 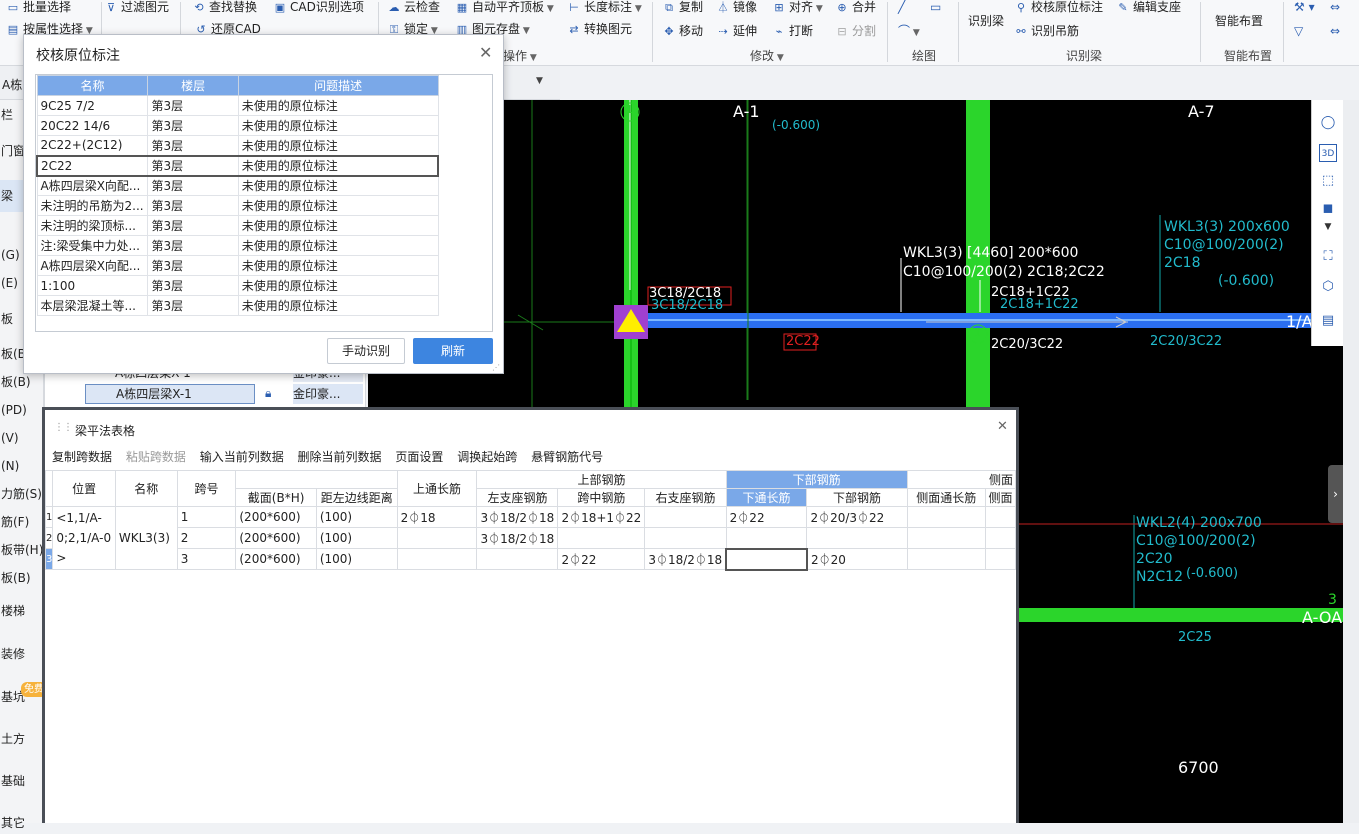 What do you see at coordinates (453, 351) in the screenshot?
I see `refresh-button: 刷新` at bounding box center [453, 351].